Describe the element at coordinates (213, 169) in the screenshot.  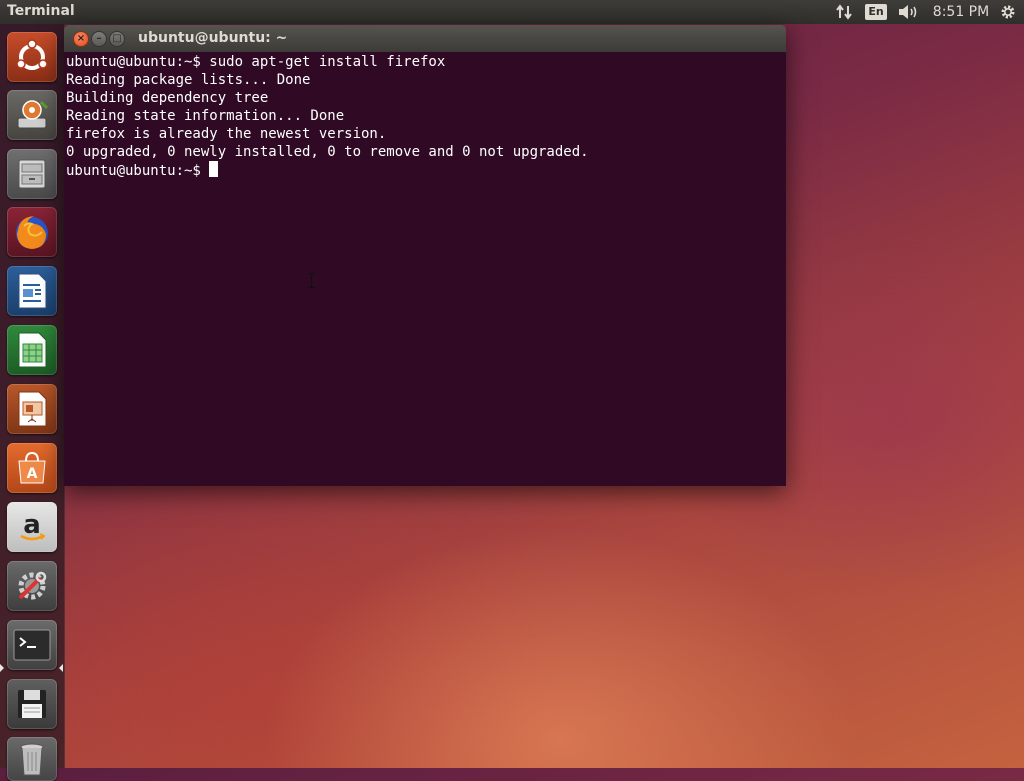
I see `text-cursor` at that location.